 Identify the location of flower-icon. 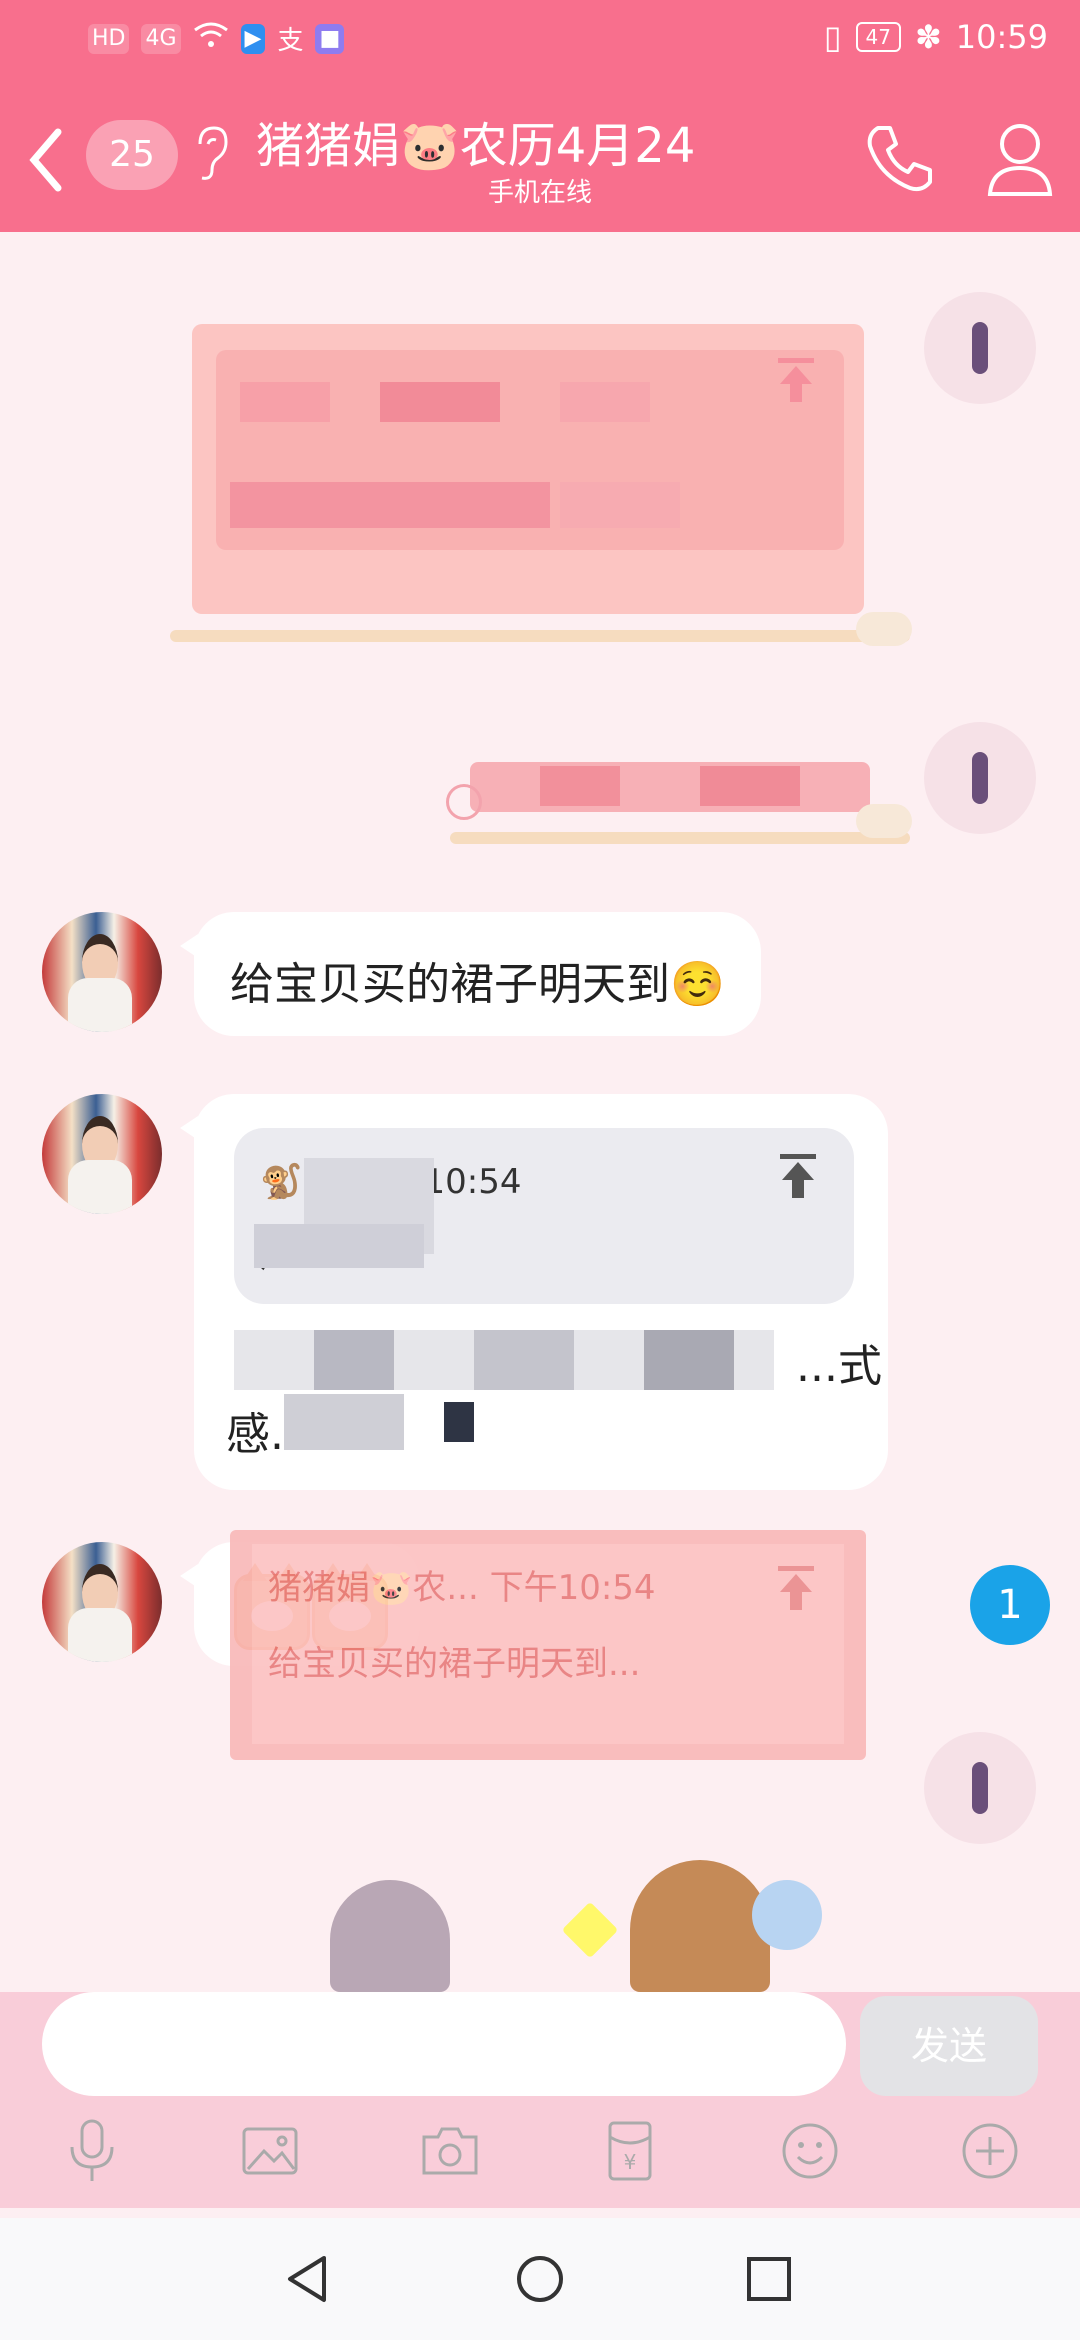
(787, 1915).